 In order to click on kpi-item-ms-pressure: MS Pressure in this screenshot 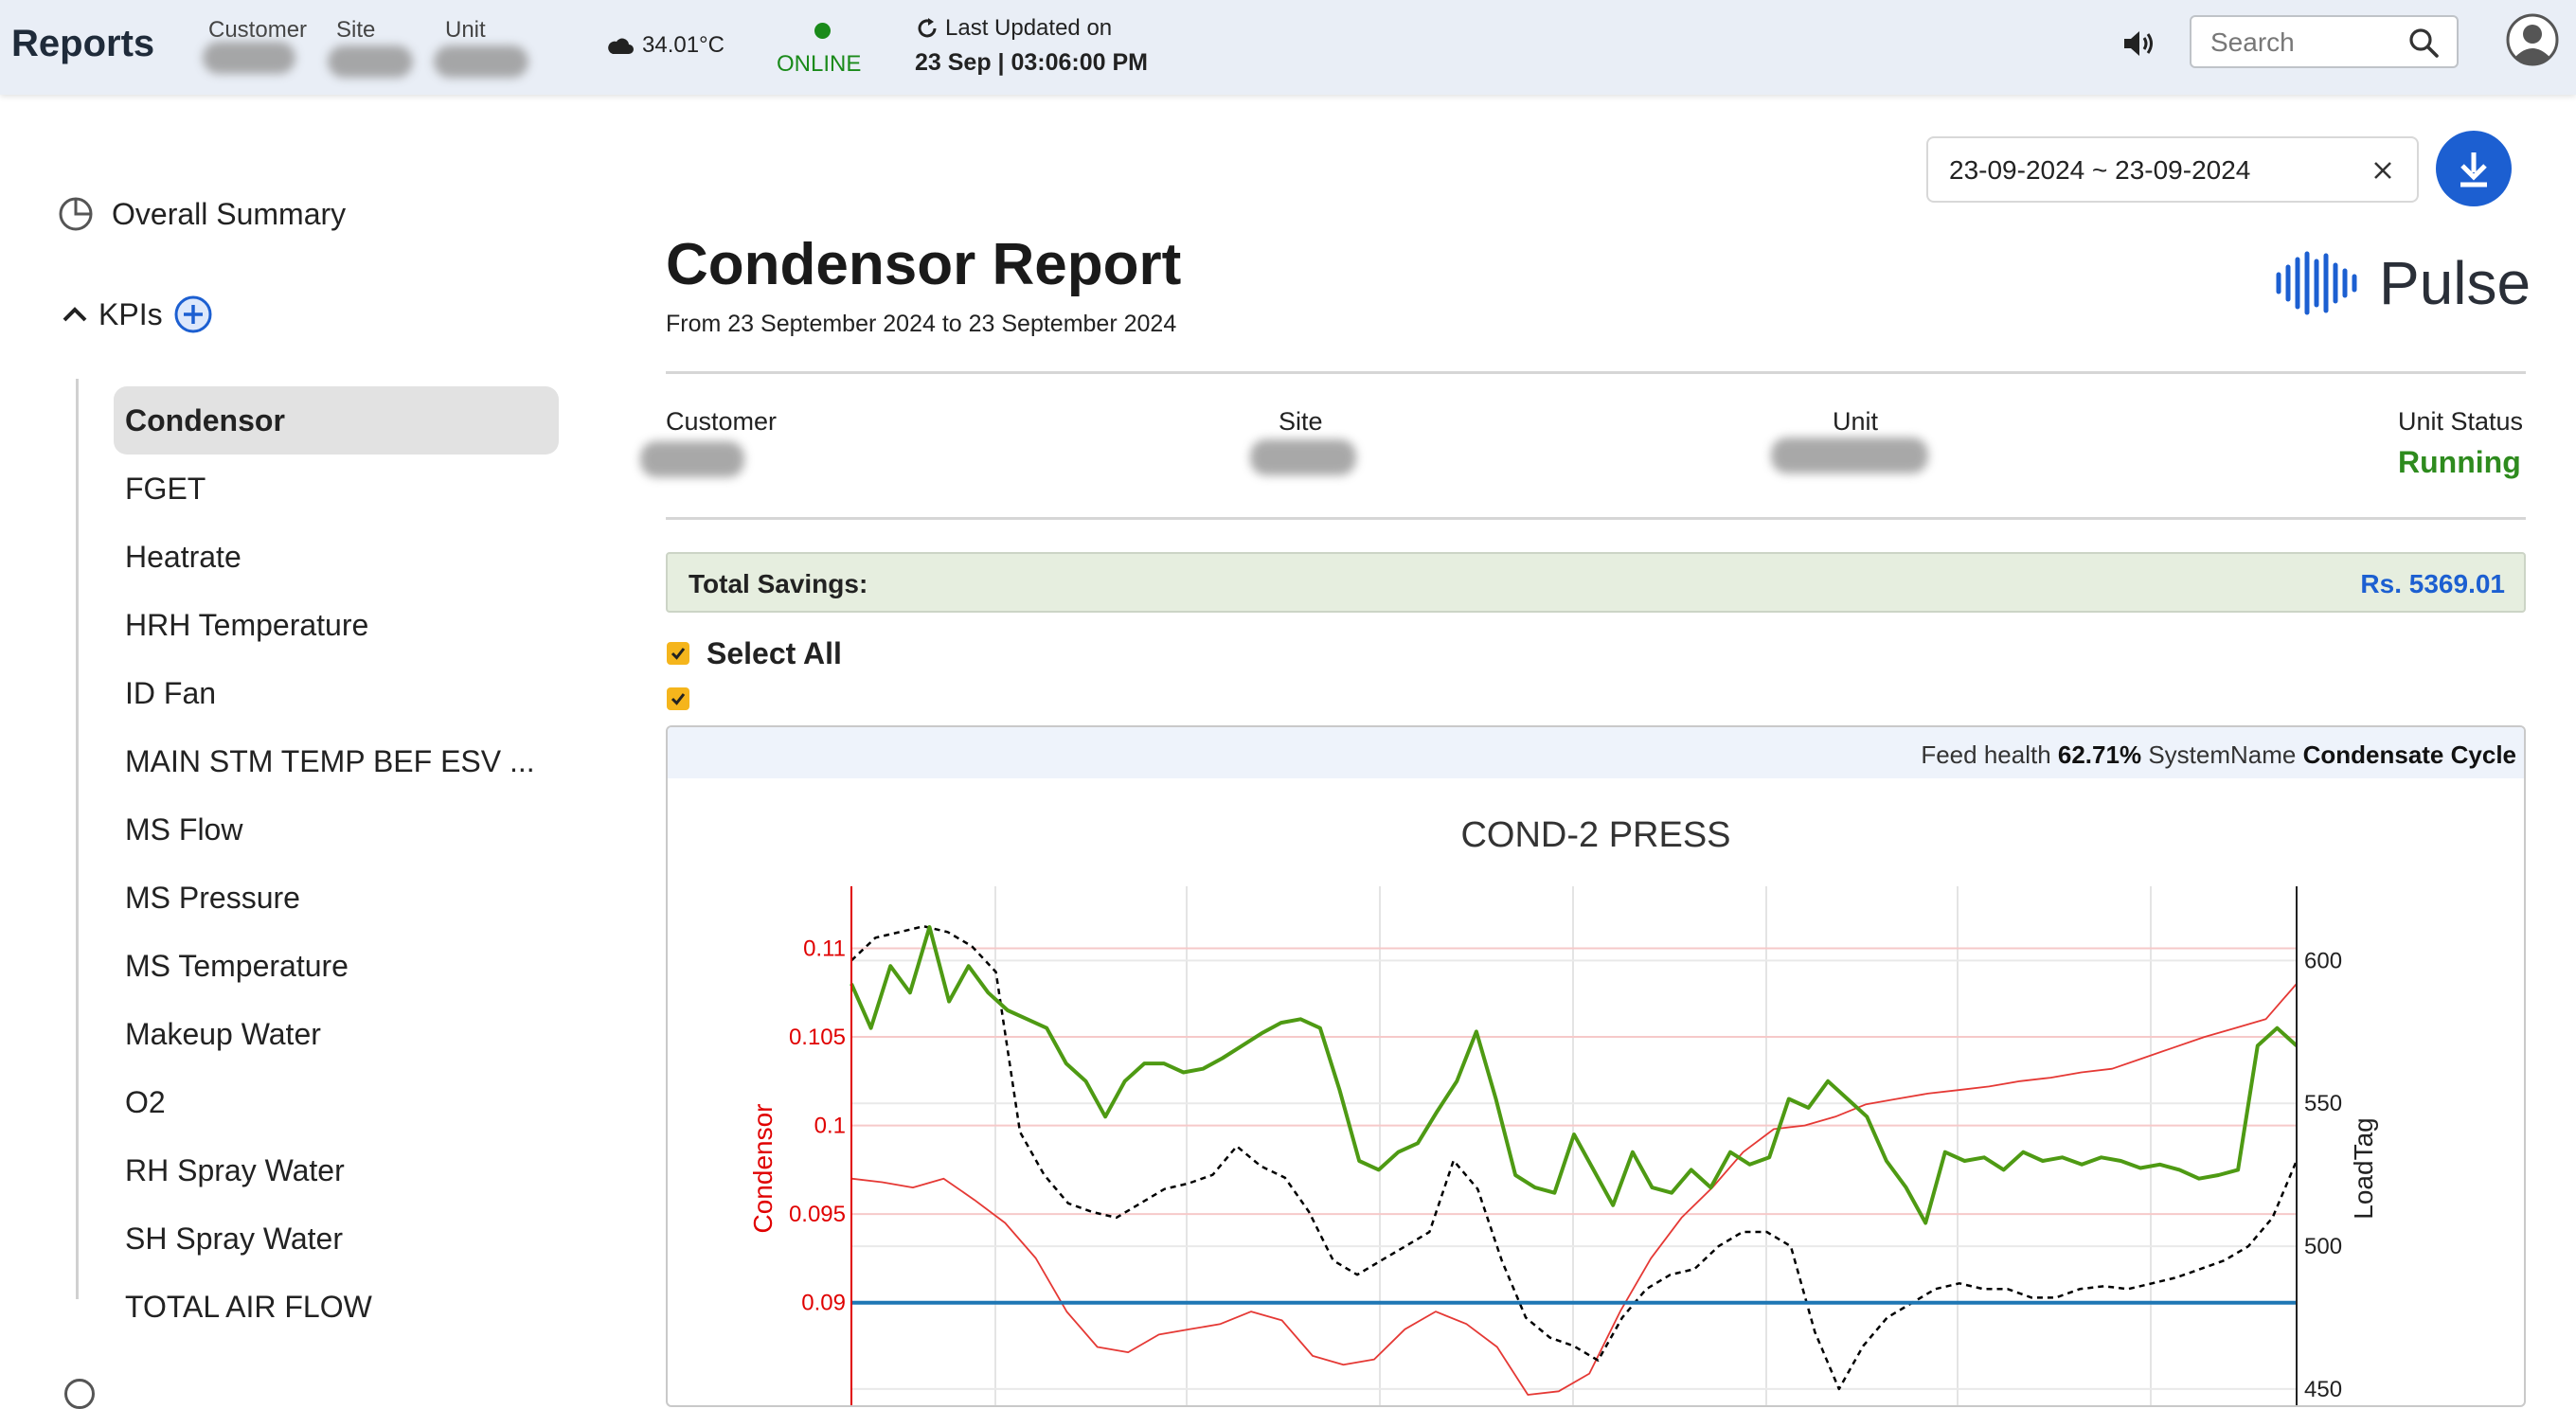, I will do `click(336, 898)`.